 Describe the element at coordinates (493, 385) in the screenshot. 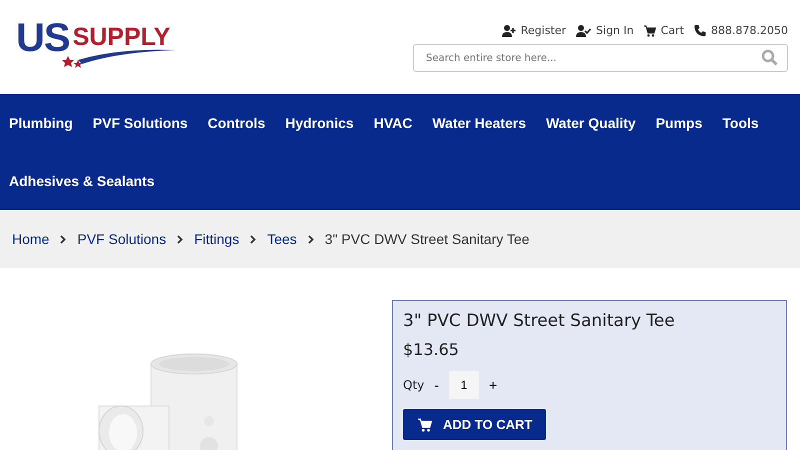

I see `increase-button: +` at that location.